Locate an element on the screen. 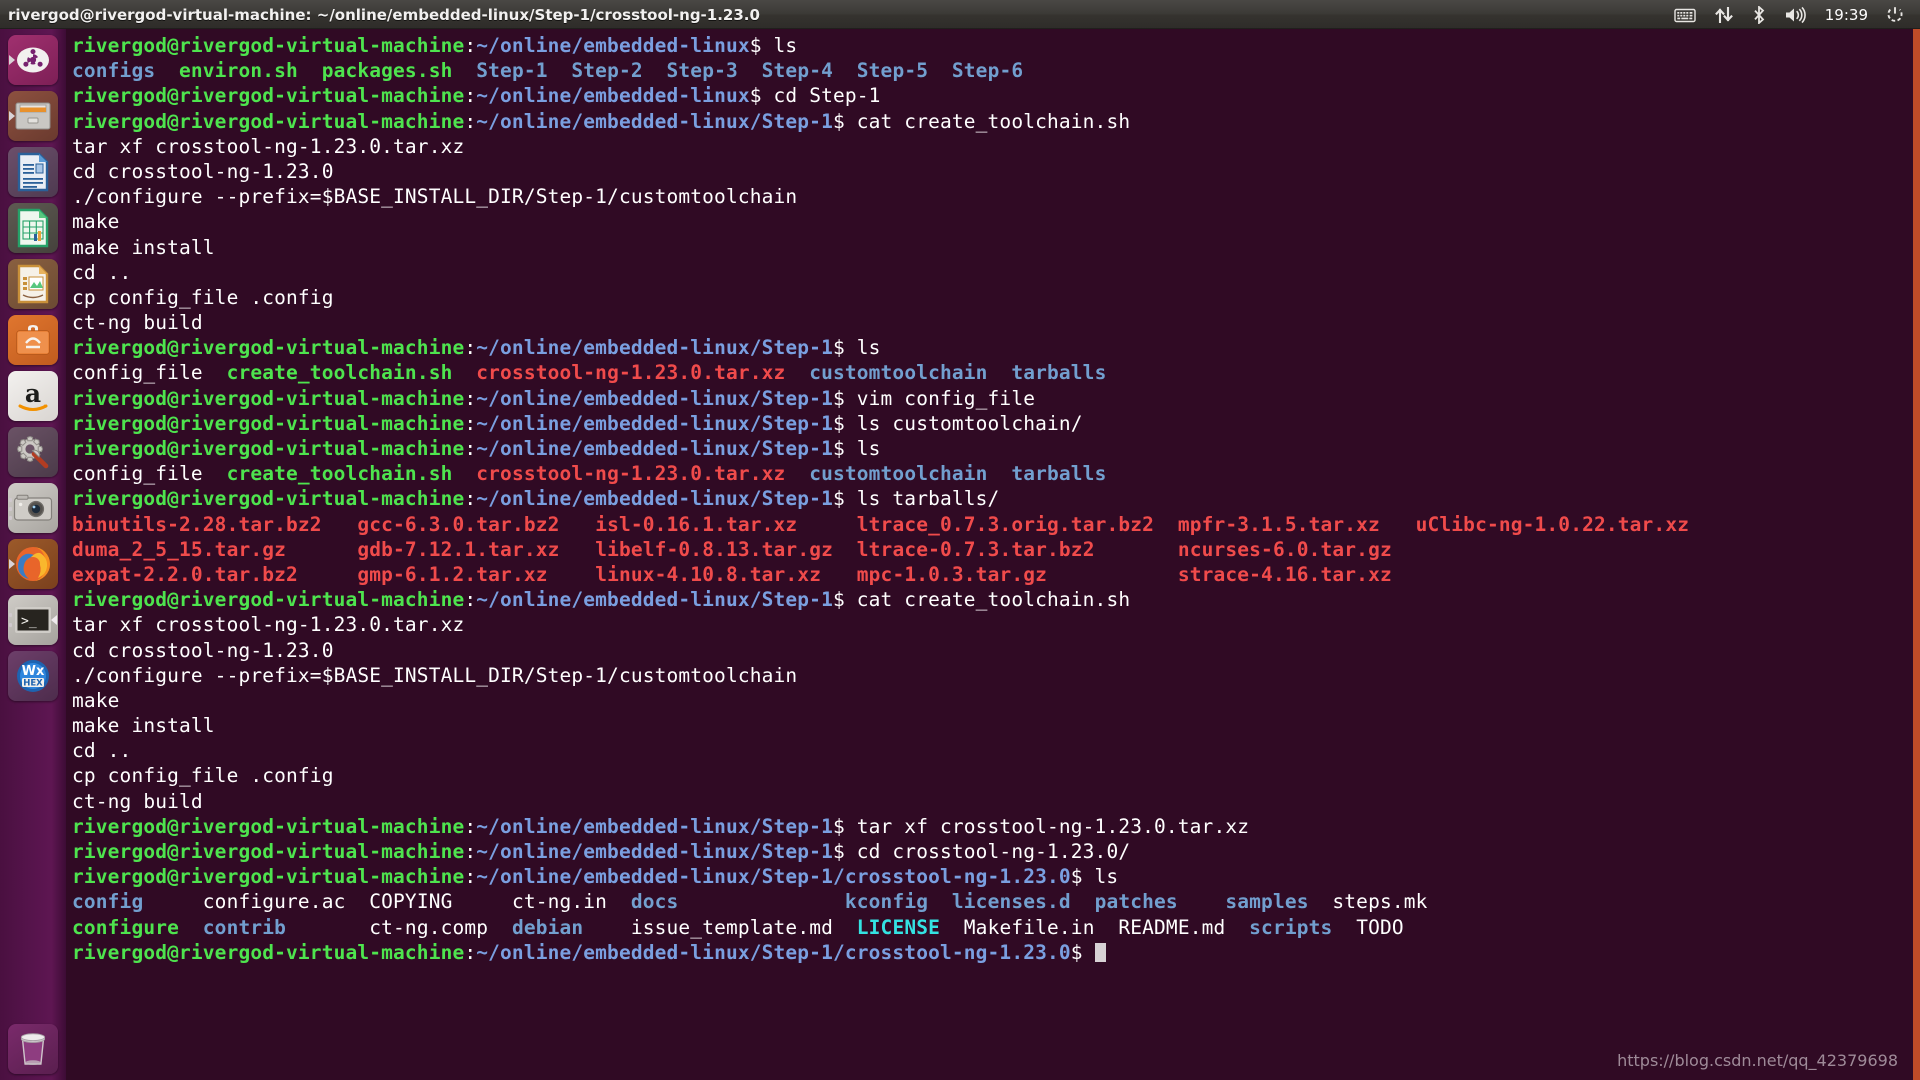  amazon-icon: a is located at coordinates (33, 395).